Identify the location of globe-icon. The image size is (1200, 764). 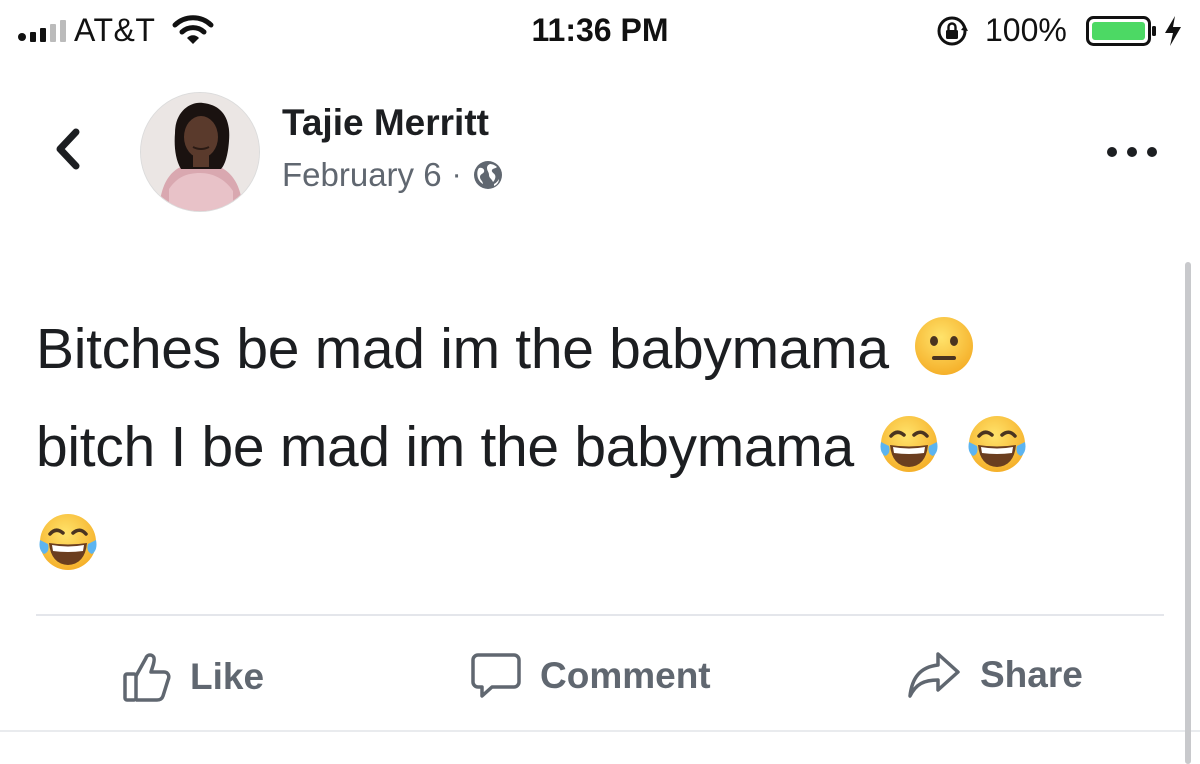
(488, 175).